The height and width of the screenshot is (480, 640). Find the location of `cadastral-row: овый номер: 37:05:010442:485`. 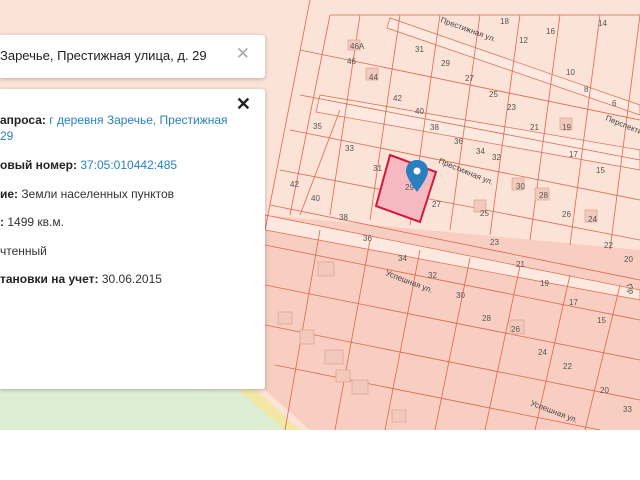

cadastral-row: овый номер: 37:05:010442:485 is located at coordinates (88, 165).